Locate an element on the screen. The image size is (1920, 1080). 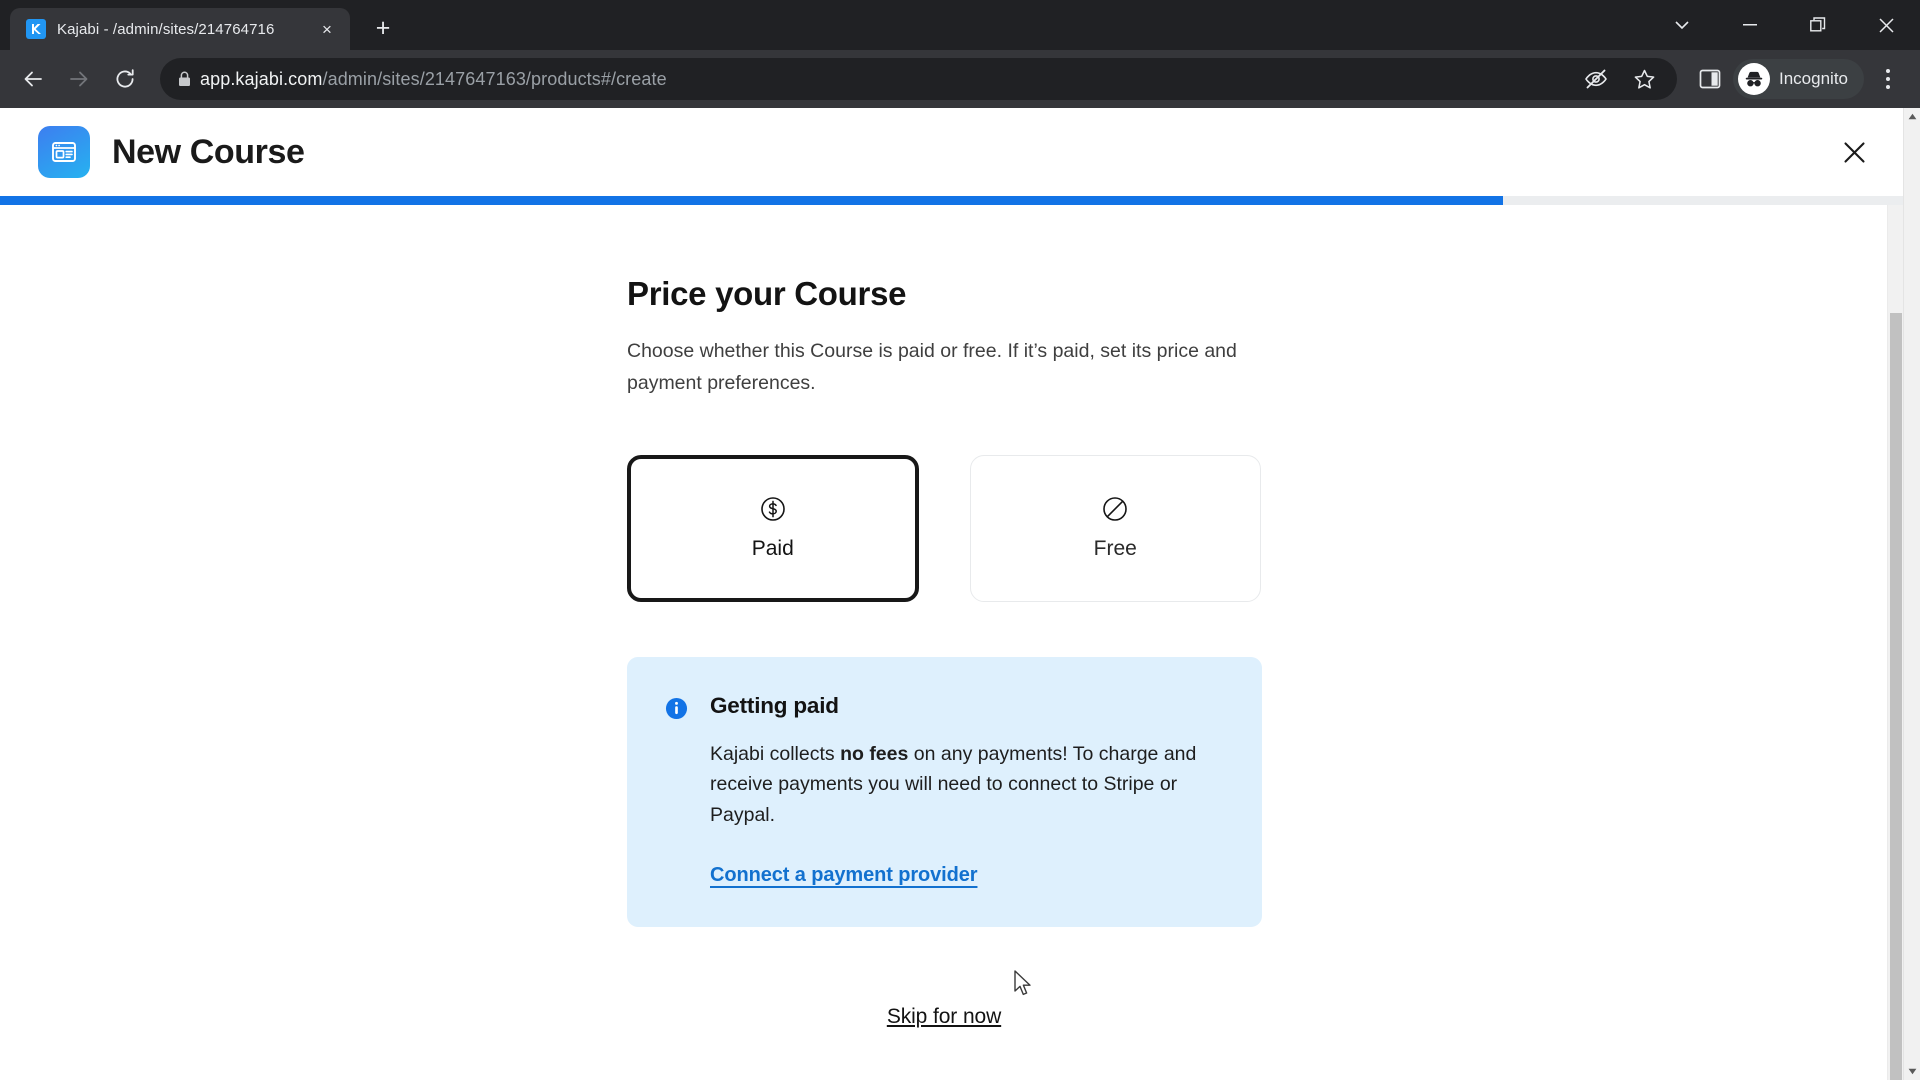
pricing-choice-group: Paid Free is located at coordinates (944, 528).